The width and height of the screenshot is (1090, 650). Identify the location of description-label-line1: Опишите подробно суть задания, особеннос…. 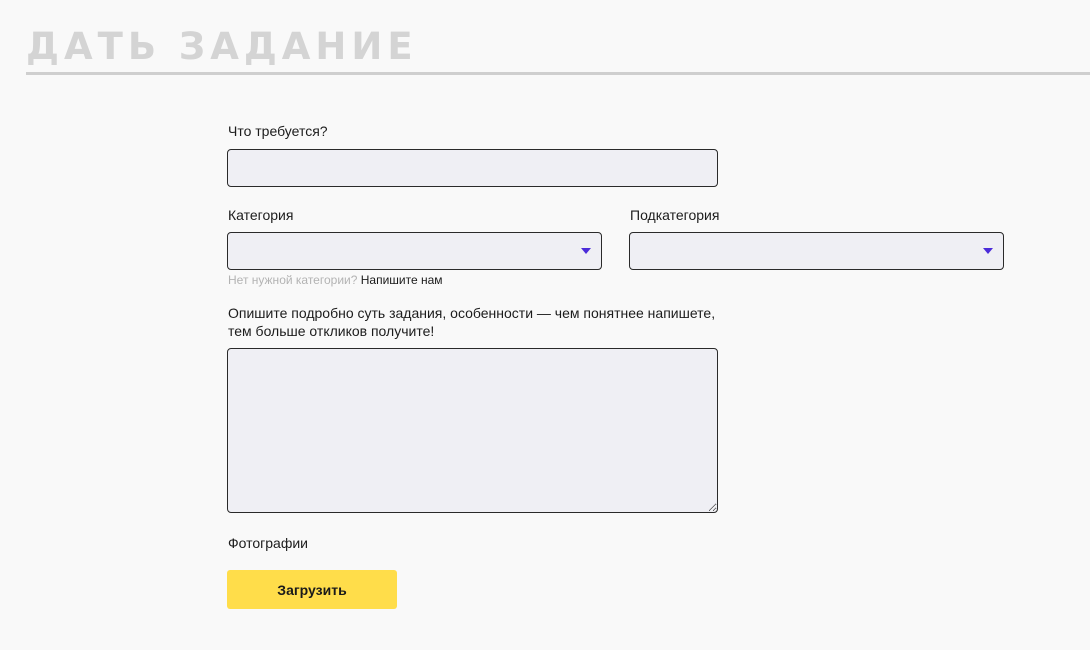
(472, 313).